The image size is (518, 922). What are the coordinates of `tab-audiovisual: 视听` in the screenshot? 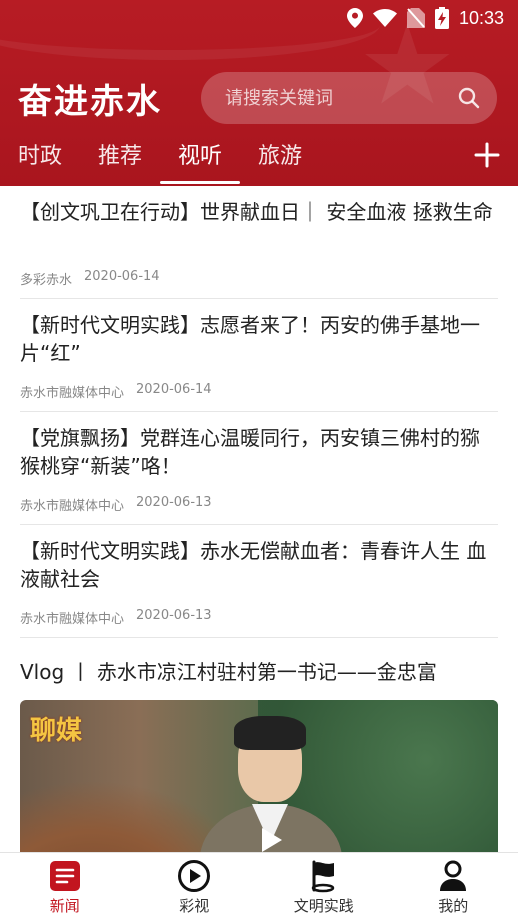 It's located at (200, 162).